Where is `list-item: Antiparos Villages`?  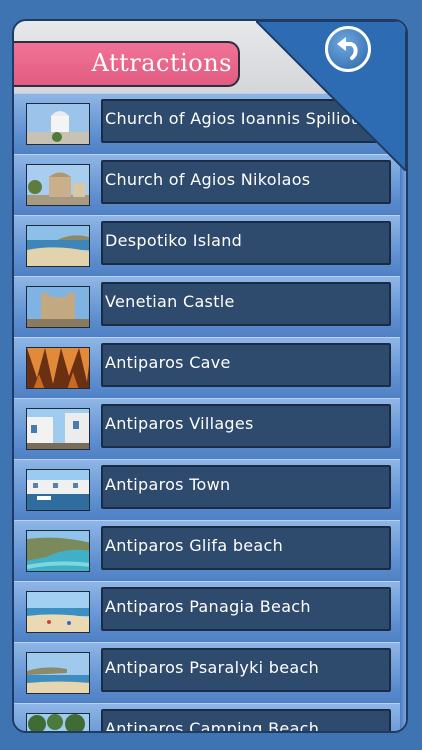 list-item: Antiparos Villages is located at coordinates (210, 428).